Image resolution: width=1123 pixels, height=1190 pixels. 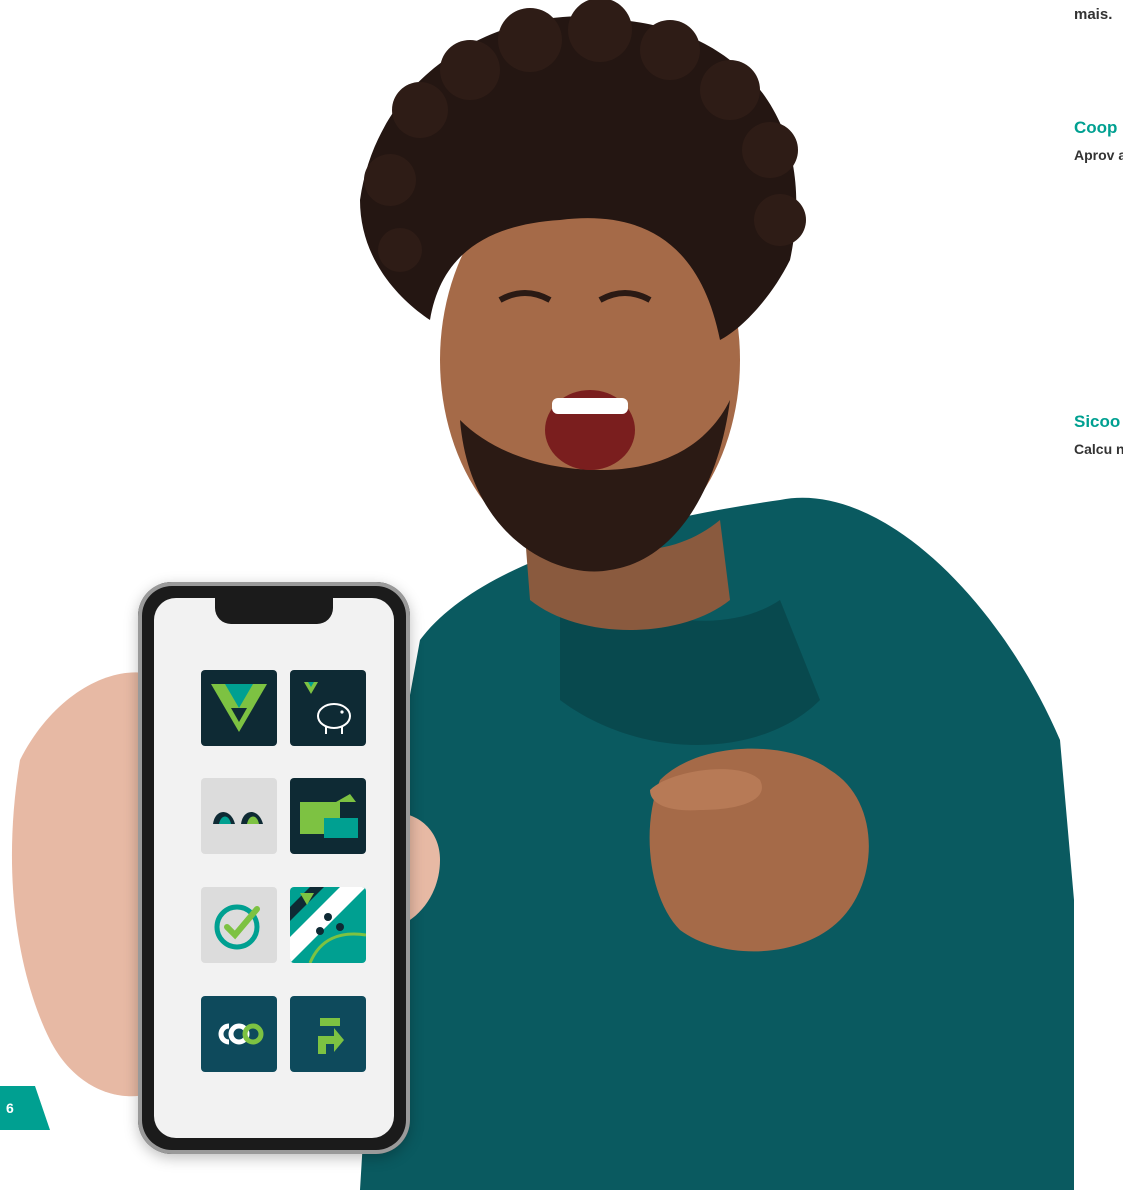 I want to click on sicoob-logo-app-icon, so click(x=239, y=708).